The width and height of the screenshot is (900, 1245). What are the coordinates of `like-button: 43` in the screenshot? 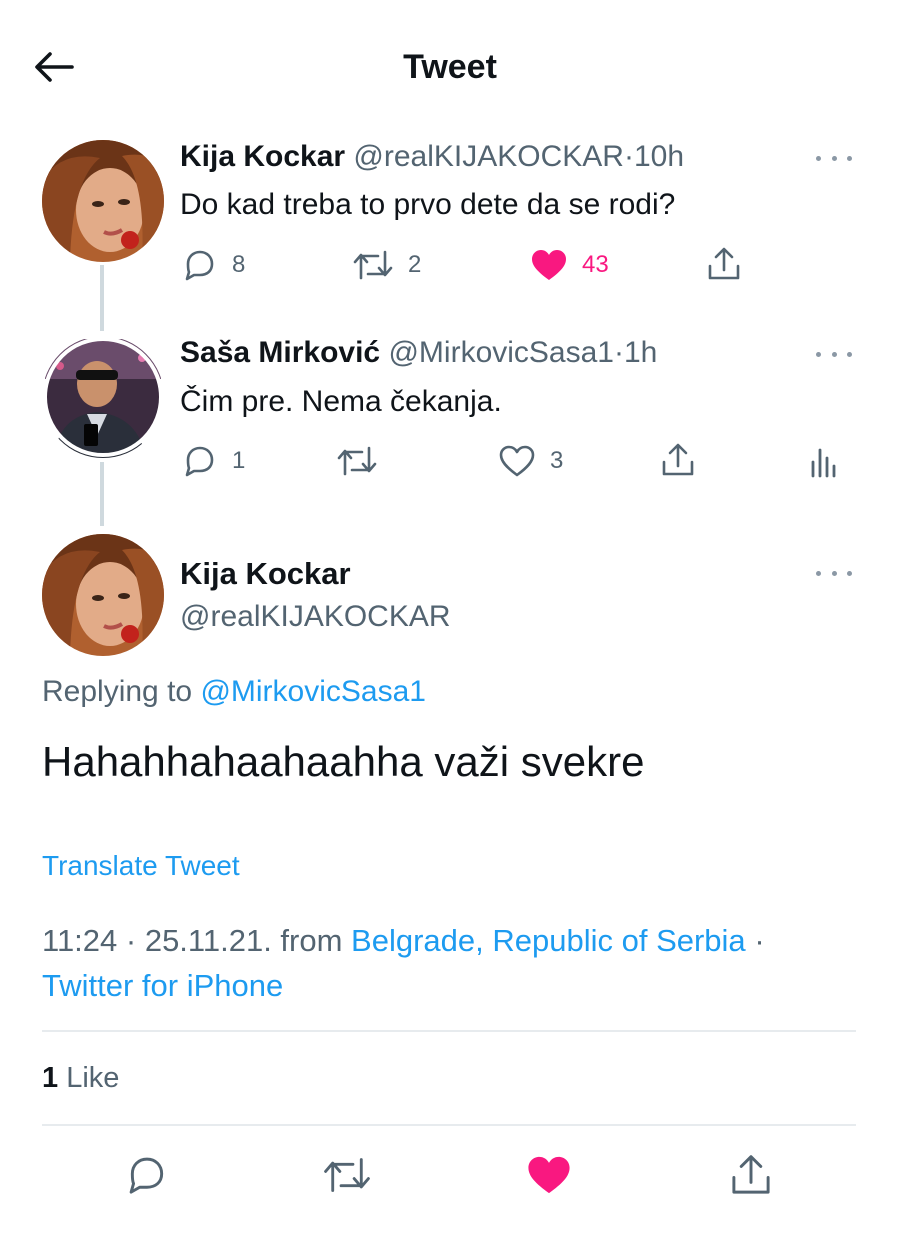 It's located at (569, 265).